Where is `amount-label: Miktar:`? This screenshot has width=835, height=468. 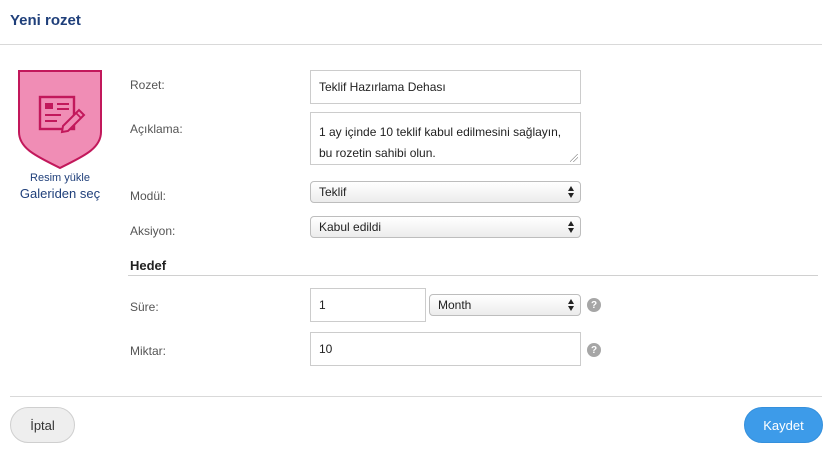 amount-label: Miktar: is located at coordinates (148, 351).